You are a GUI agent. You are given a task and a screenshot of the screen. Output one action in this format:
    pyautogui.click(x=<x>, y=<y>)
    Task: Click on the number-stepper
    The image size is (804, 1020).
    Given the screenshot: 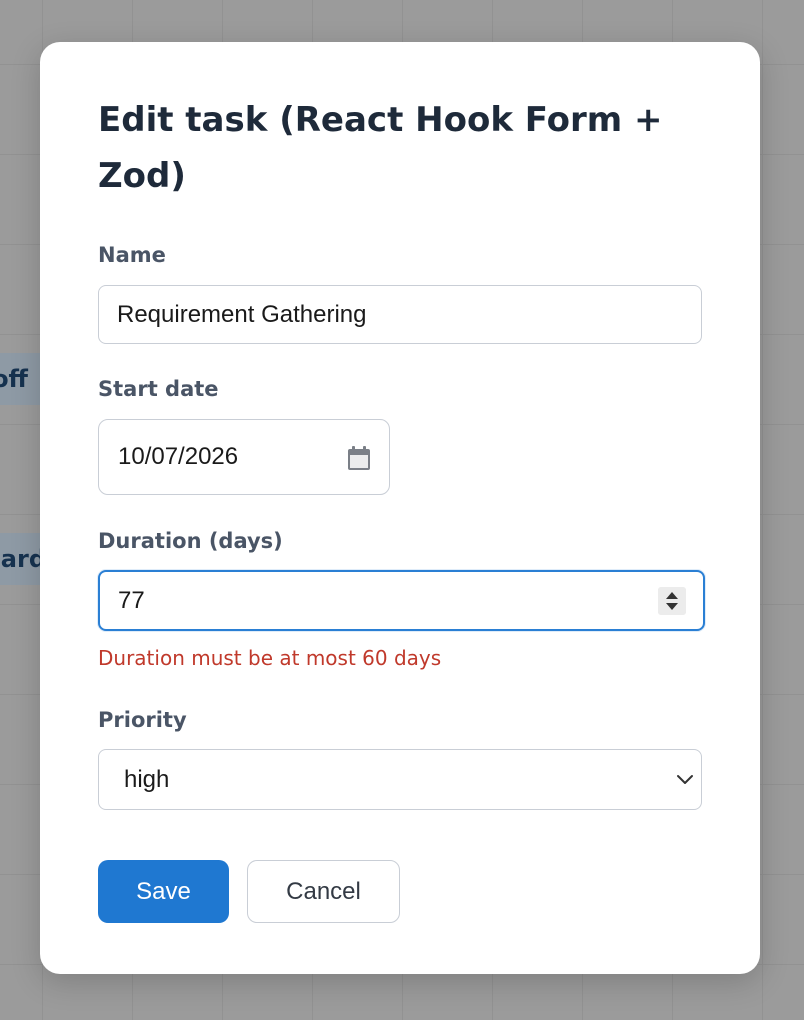 What is the action you would take?
    pyautogui.click(x=672, y=601)
    